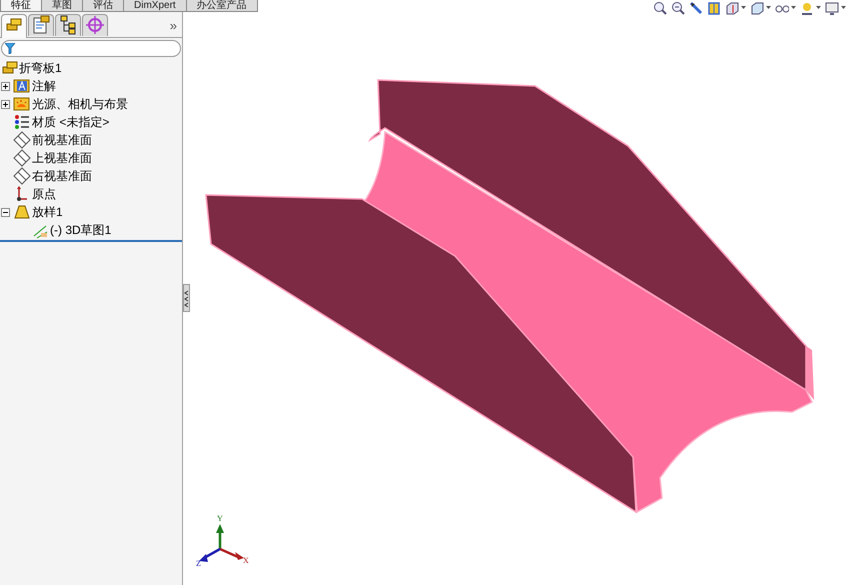 The image size is (849, 585). Describe the element at coordinates (807, 7) in the screenshot. I see `scene-icon` at that location.